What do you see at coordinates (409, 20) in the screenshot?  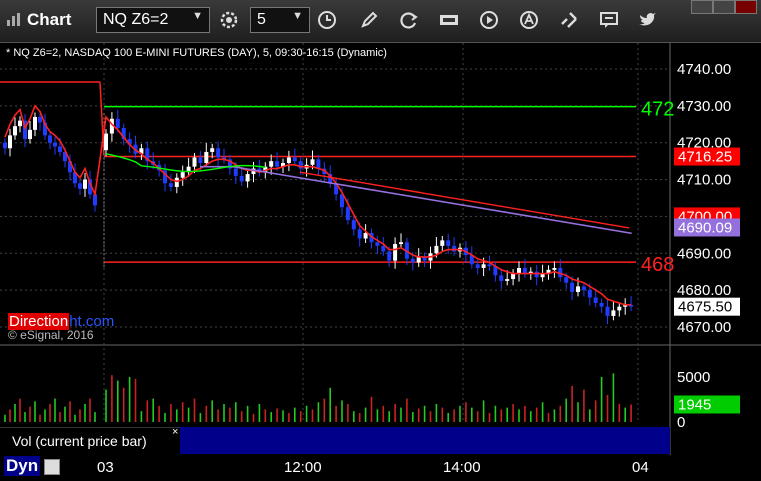 I see `refresh-icon` at bounding box center [409, 20].